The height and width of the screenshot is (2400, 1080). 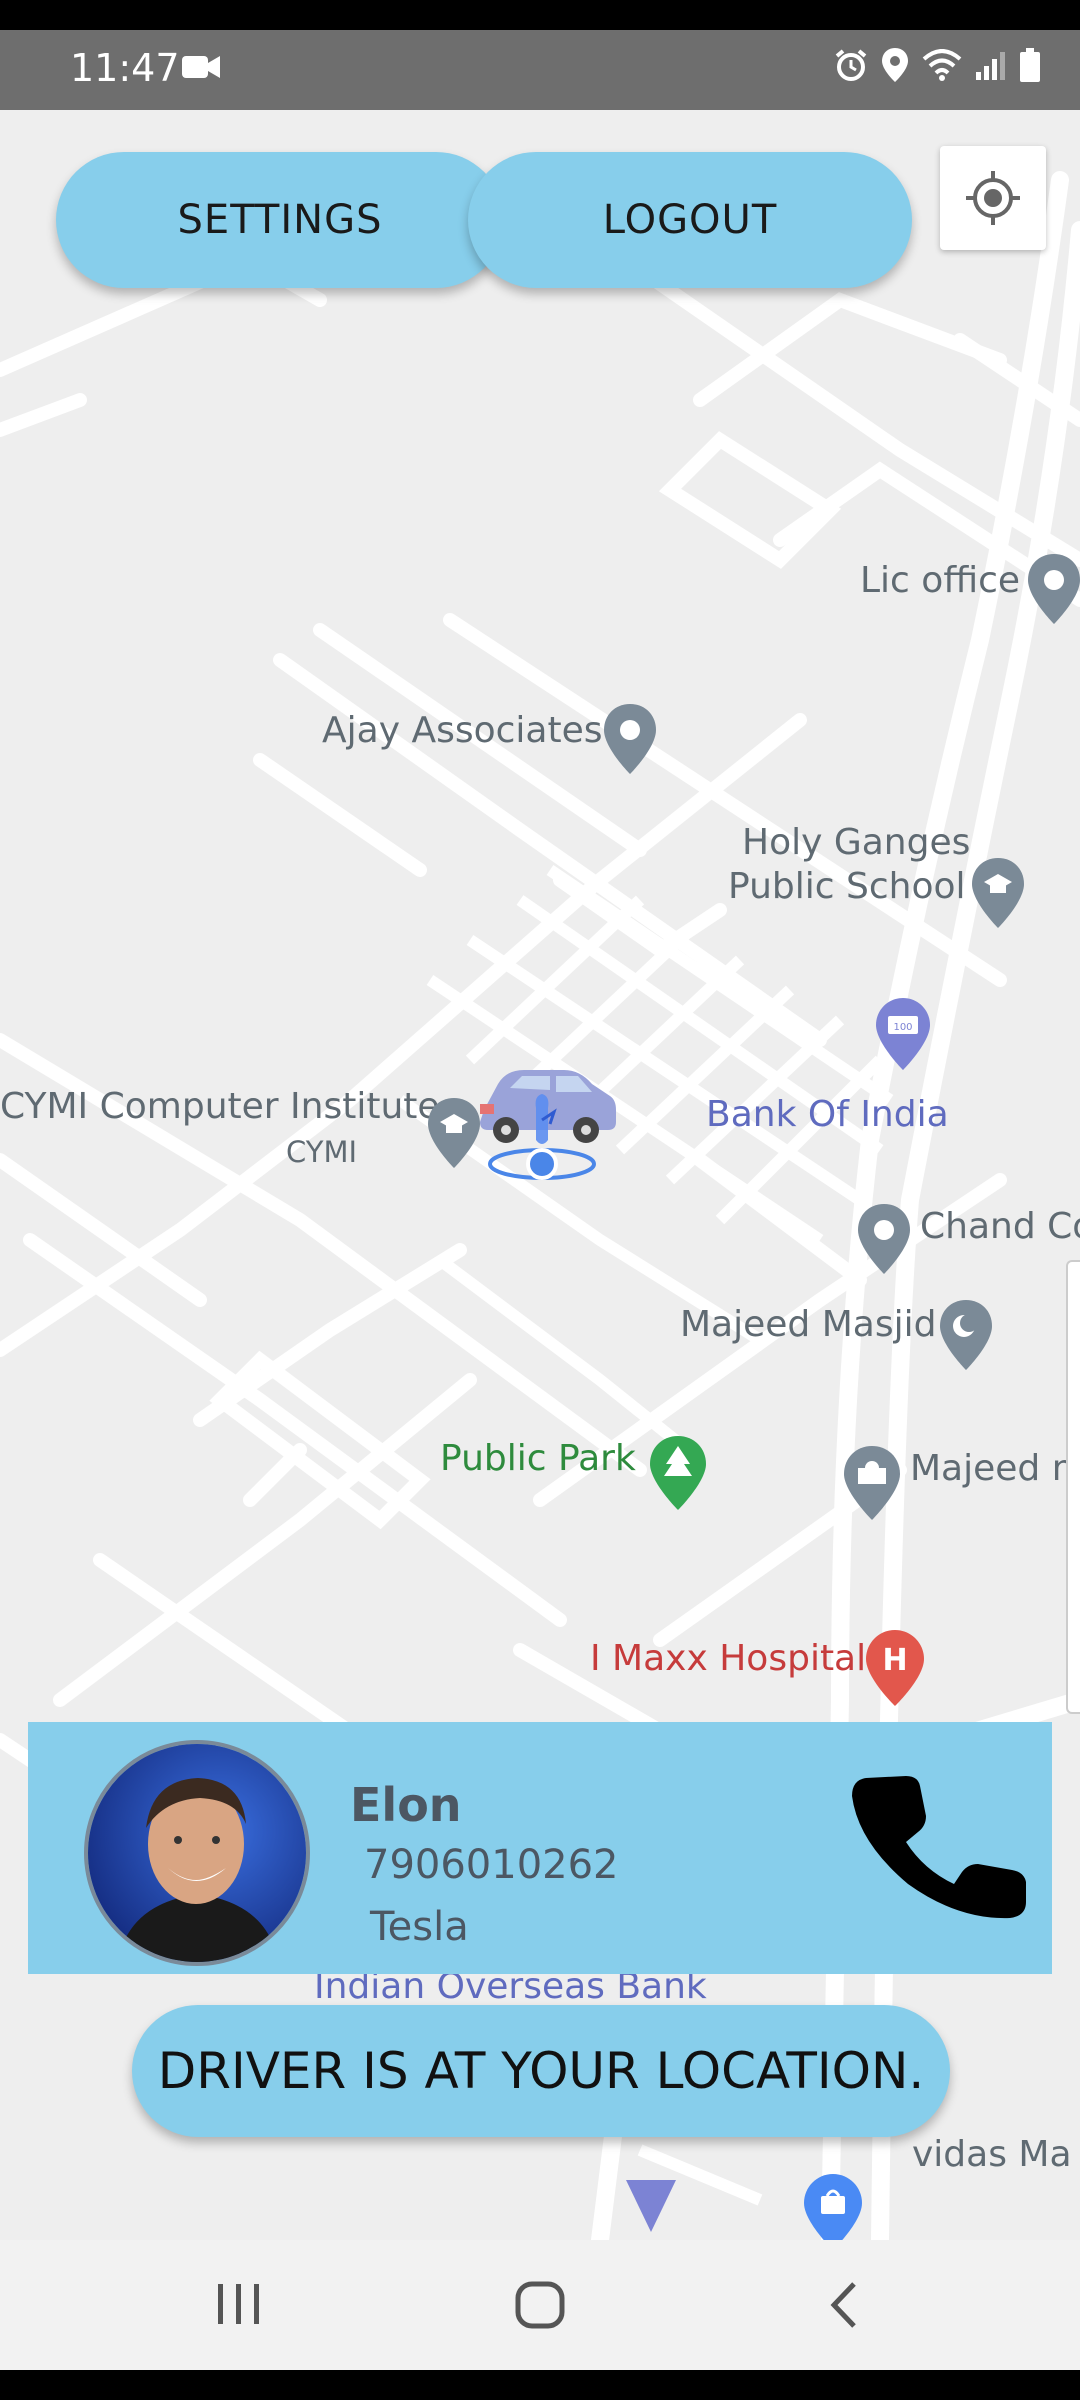 I want to click on poi-i-maxx-hospital: I Maxx Hospital, so click(x=728, y=1658).